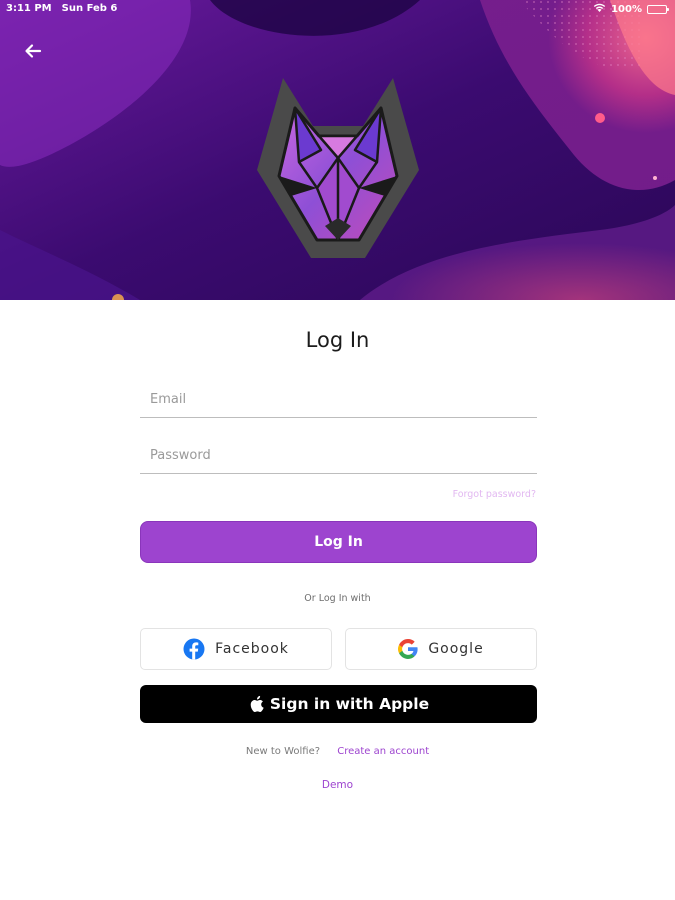 The image size is (675, 900). I want to click on apple-button-label: Sign in with Apple, so click(349, 704).